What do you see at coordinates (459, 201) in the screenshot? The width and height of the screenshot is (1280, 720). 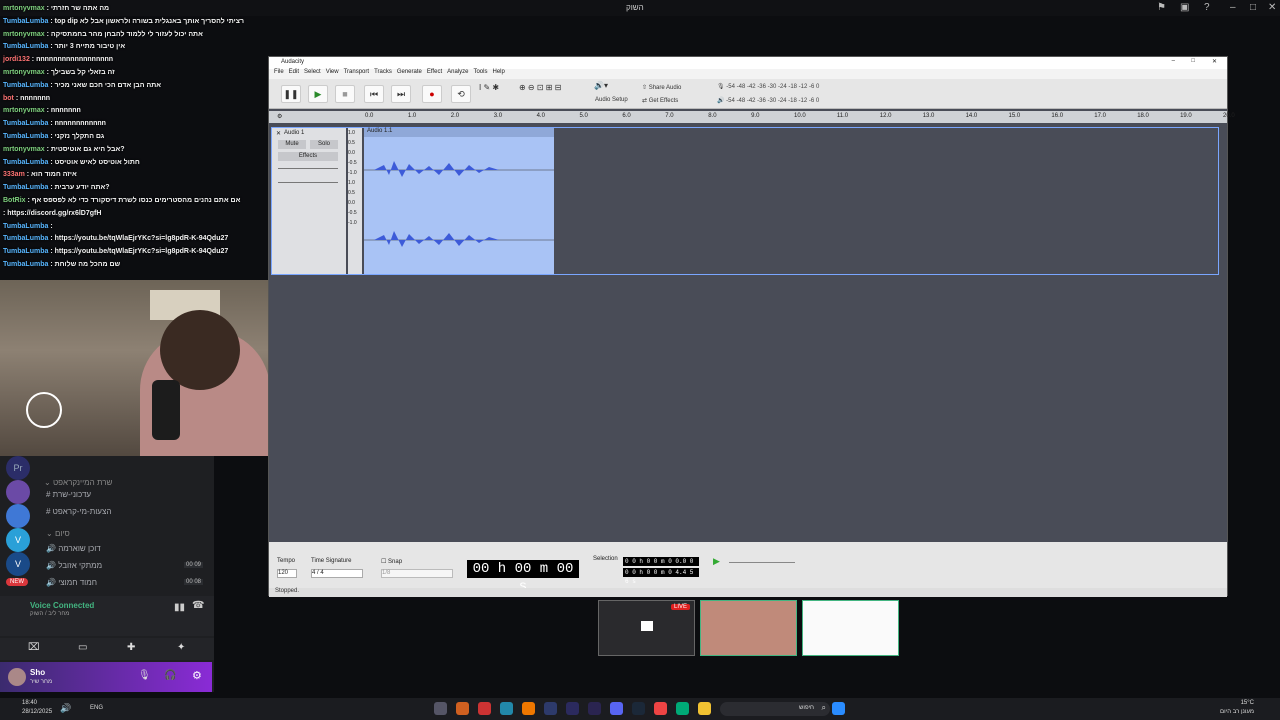 I see `audio-clip: Audio 1.1` at bounding box center [459, 201].